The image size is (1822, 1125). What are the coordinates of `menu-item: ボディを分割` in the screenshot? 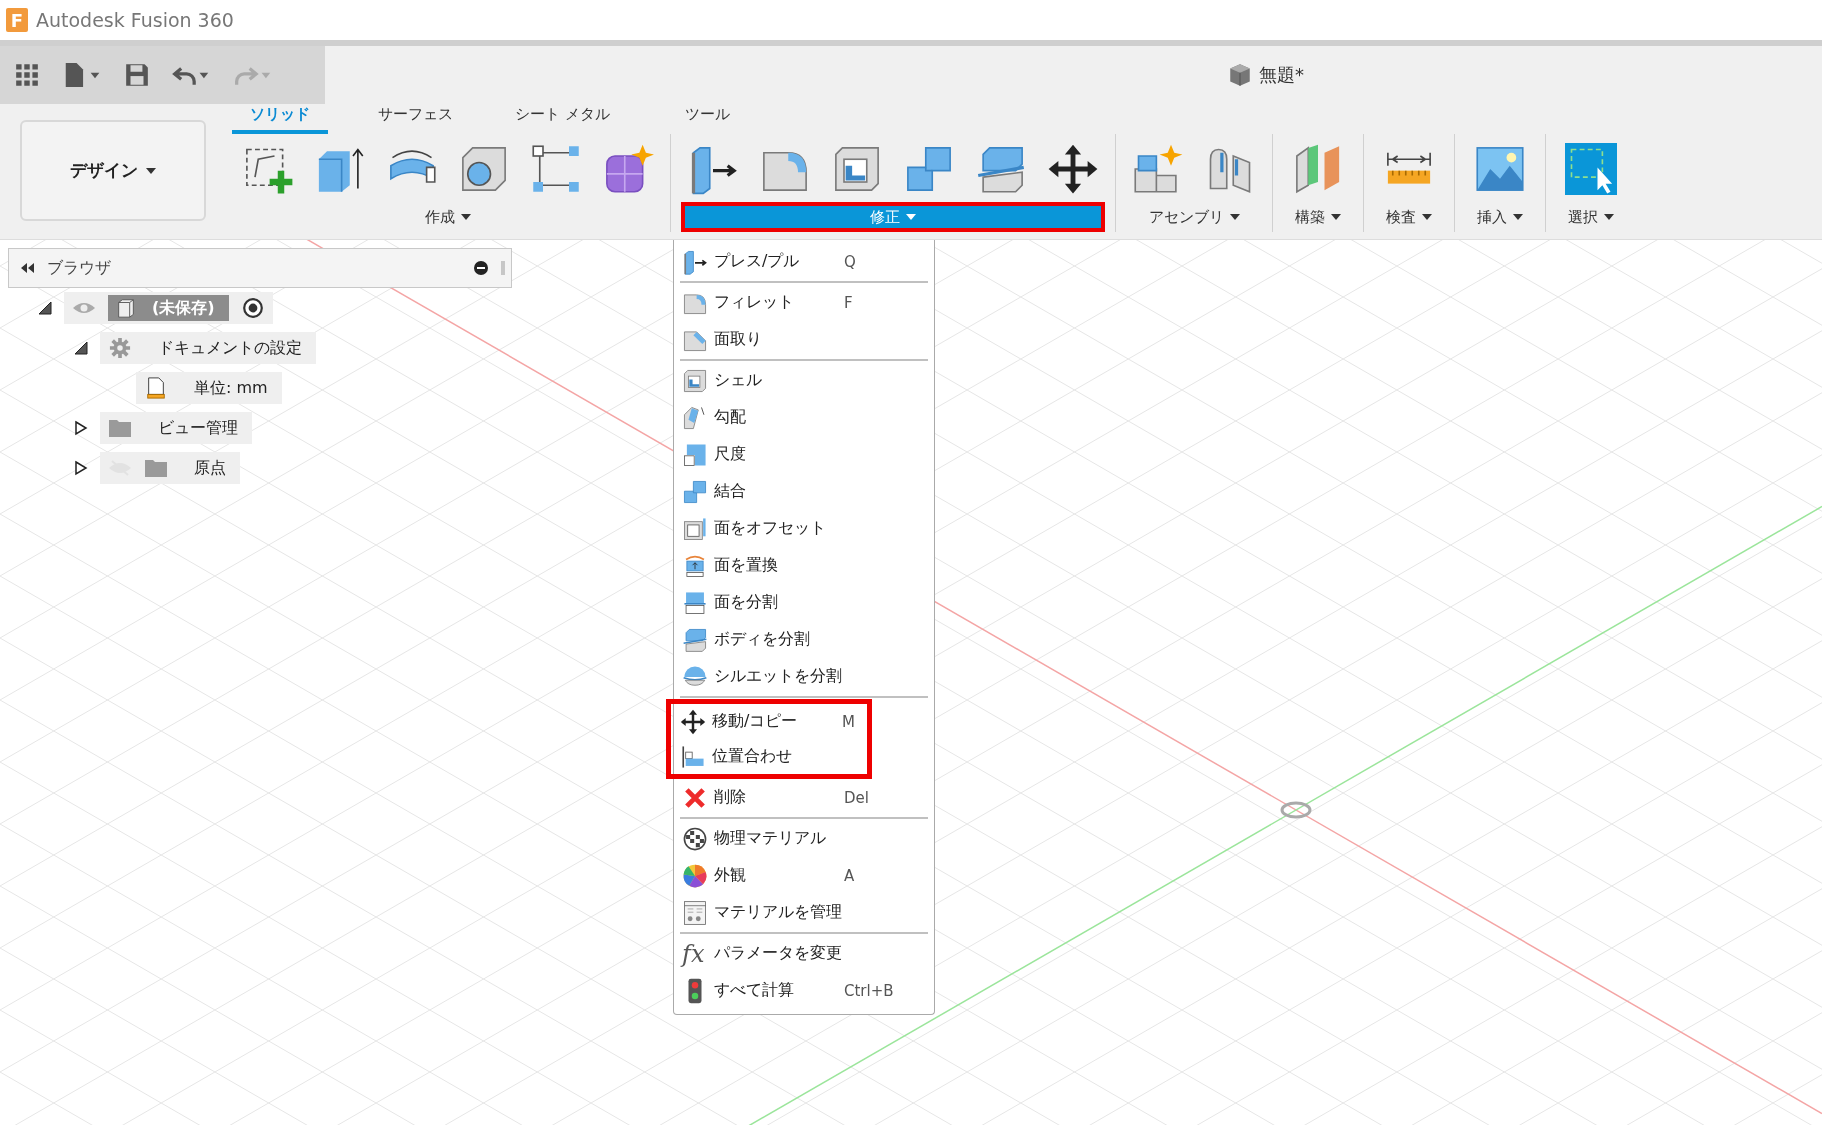 It's located at (804, 639).